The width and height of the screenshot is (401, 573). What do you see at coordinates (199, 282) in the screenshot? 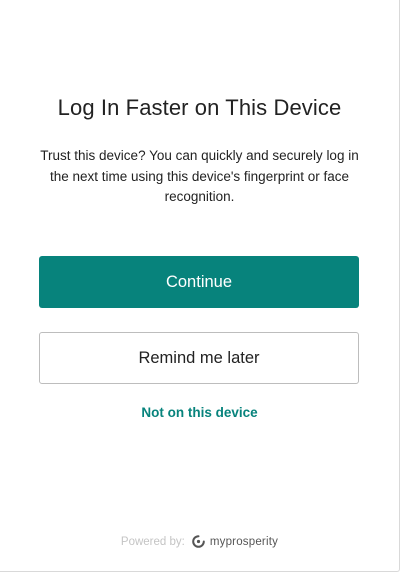
I see `continue-button: Continue` at bounding box center [199, 282].